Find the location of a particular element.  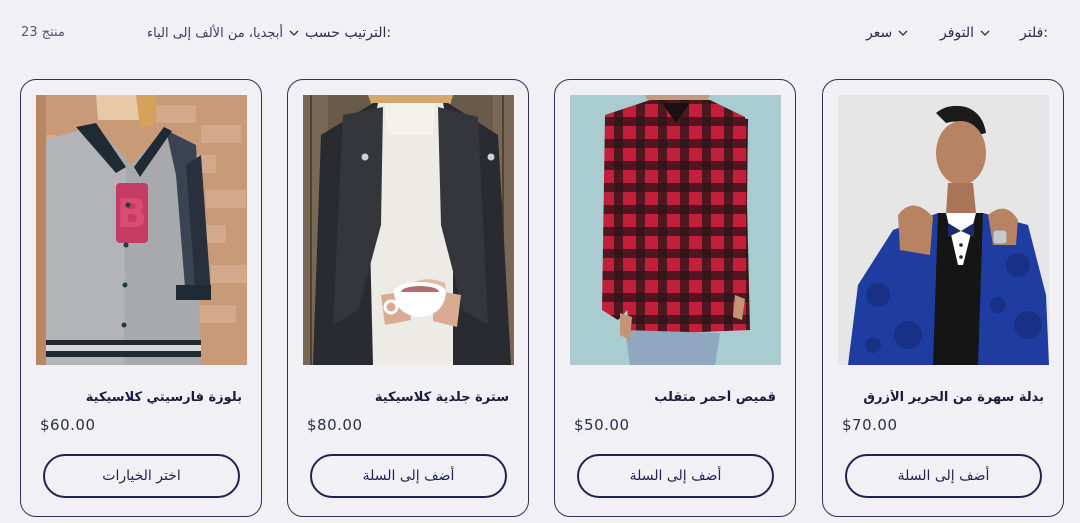

product-image-leather-jacket is located at coordinates (408, 230).